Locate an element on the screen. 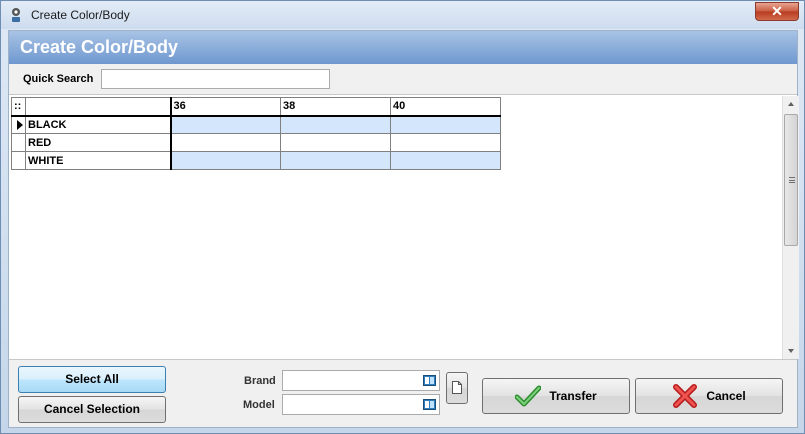 Image resolution: width=805 pixels, height=434 pixels. close-icon: ✕ is located at coordinates (777, 11).